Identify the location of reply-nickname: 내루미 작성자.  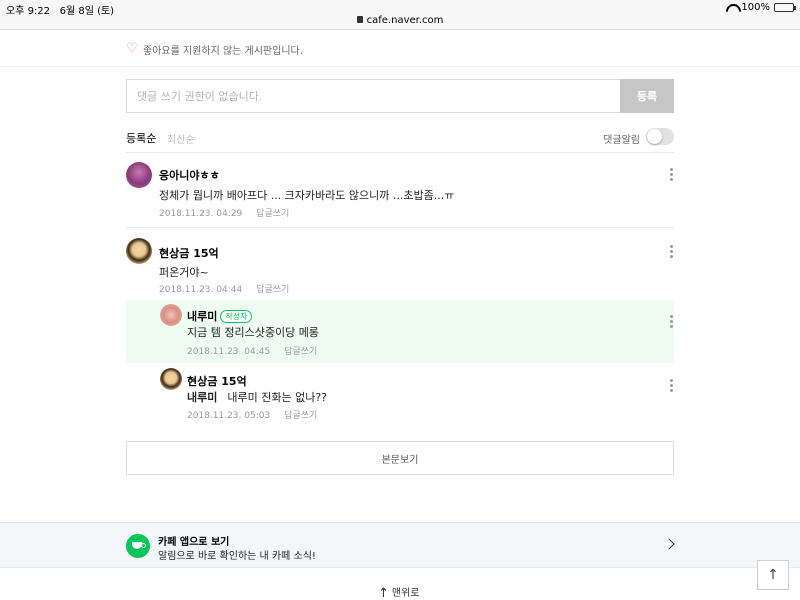
(220, 316).